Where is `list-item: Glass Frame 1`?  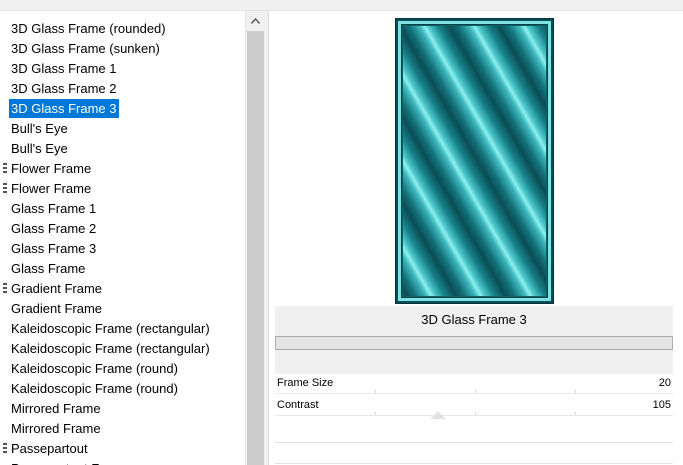
list-item: Glass Frame 1 is located at coordinates (122, 209).